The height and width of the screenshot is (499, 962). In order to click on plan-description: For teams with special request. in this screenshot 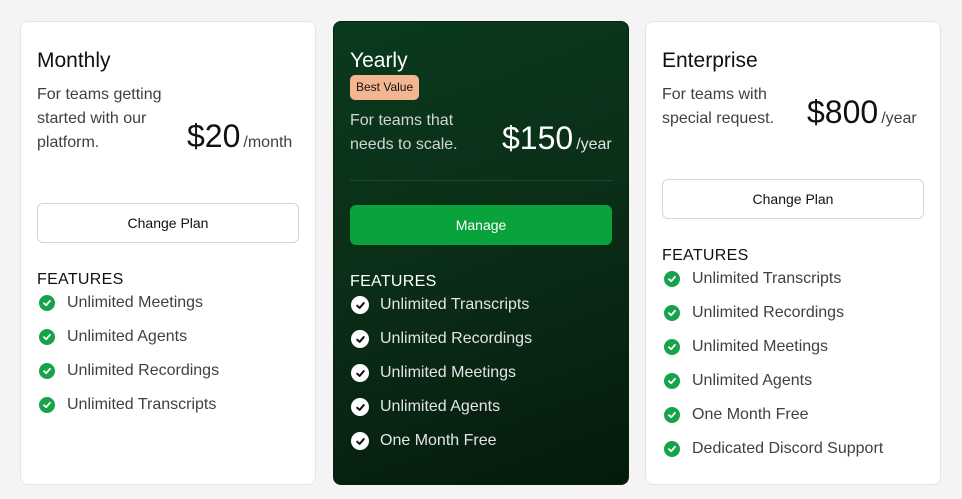, I will do `click(718, 106)`.